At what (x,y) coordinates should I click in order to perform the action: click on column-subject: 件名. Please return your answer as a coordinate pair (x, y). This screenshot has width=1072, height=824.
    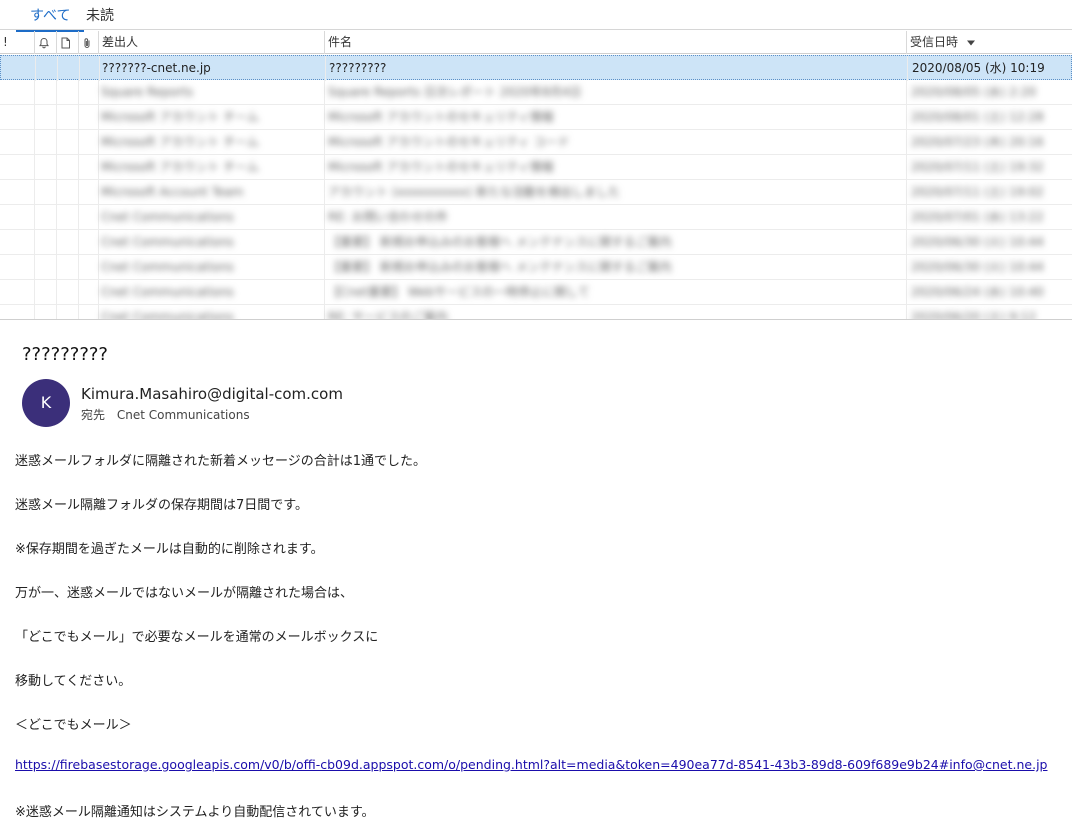
    Looking at the image, I should click on (615, 42).